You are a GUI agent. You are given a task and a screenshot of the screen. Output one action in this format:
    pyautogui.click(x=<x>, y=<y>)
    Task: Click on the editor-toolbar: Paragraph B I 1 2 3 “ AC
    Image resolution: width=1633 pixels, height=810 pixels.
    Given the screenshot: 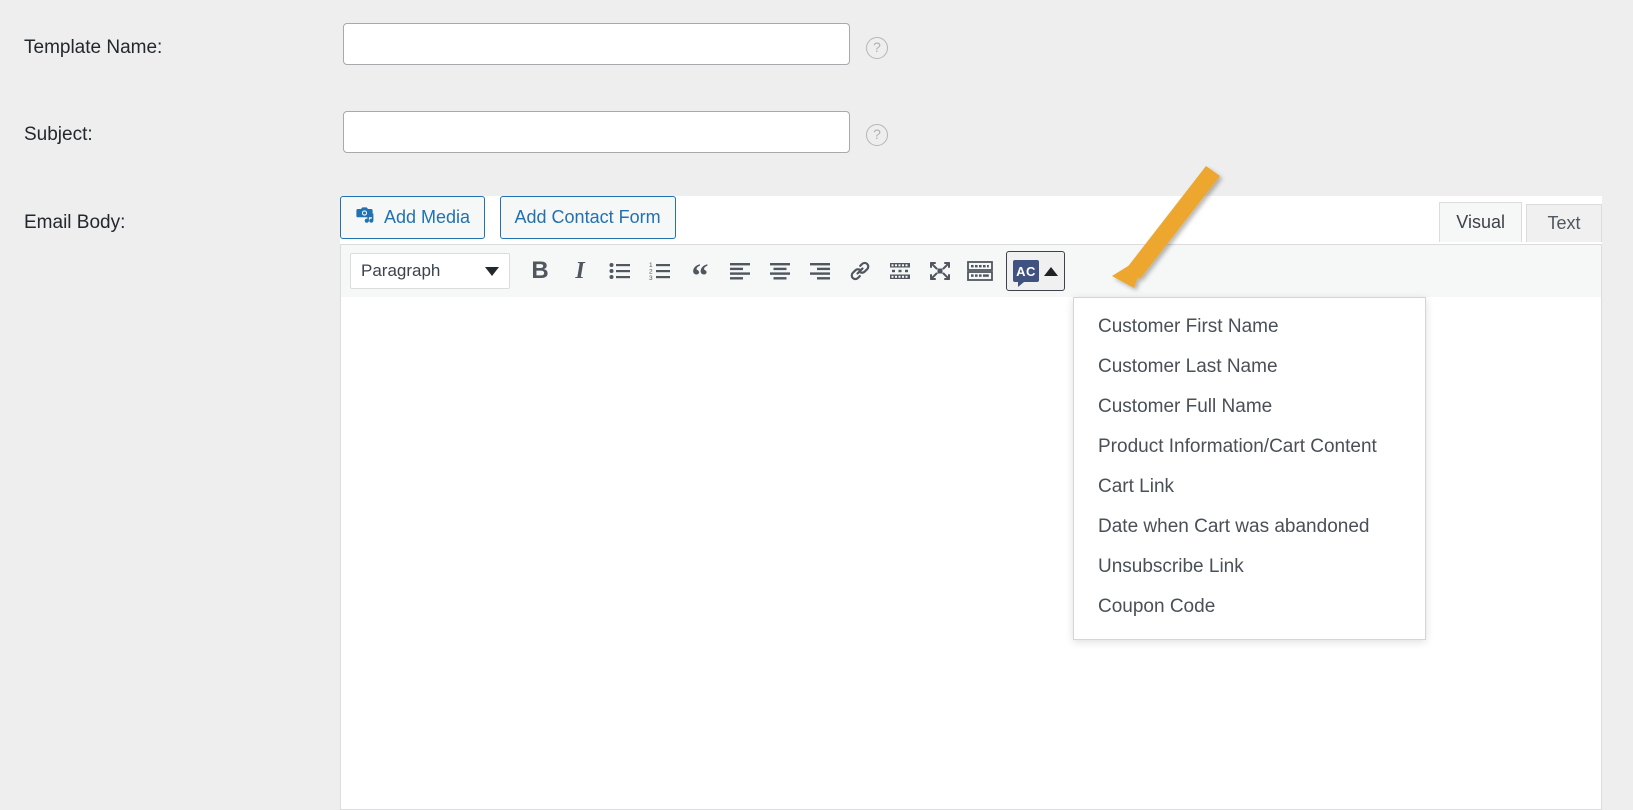 What is the action you would take?
    pyautogui.click(x=971, y=271)
    